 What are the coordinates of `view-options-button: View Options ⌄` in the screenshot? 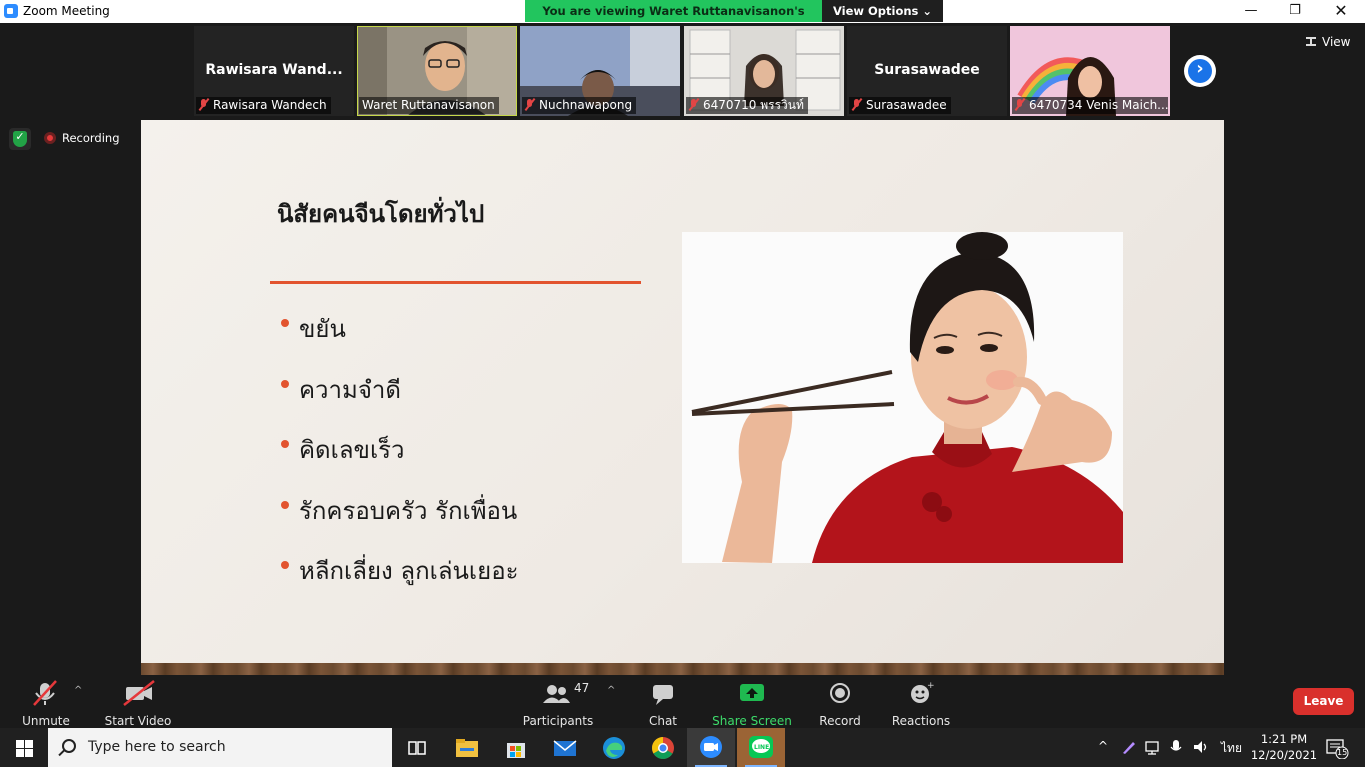 It's located at (882, 11).